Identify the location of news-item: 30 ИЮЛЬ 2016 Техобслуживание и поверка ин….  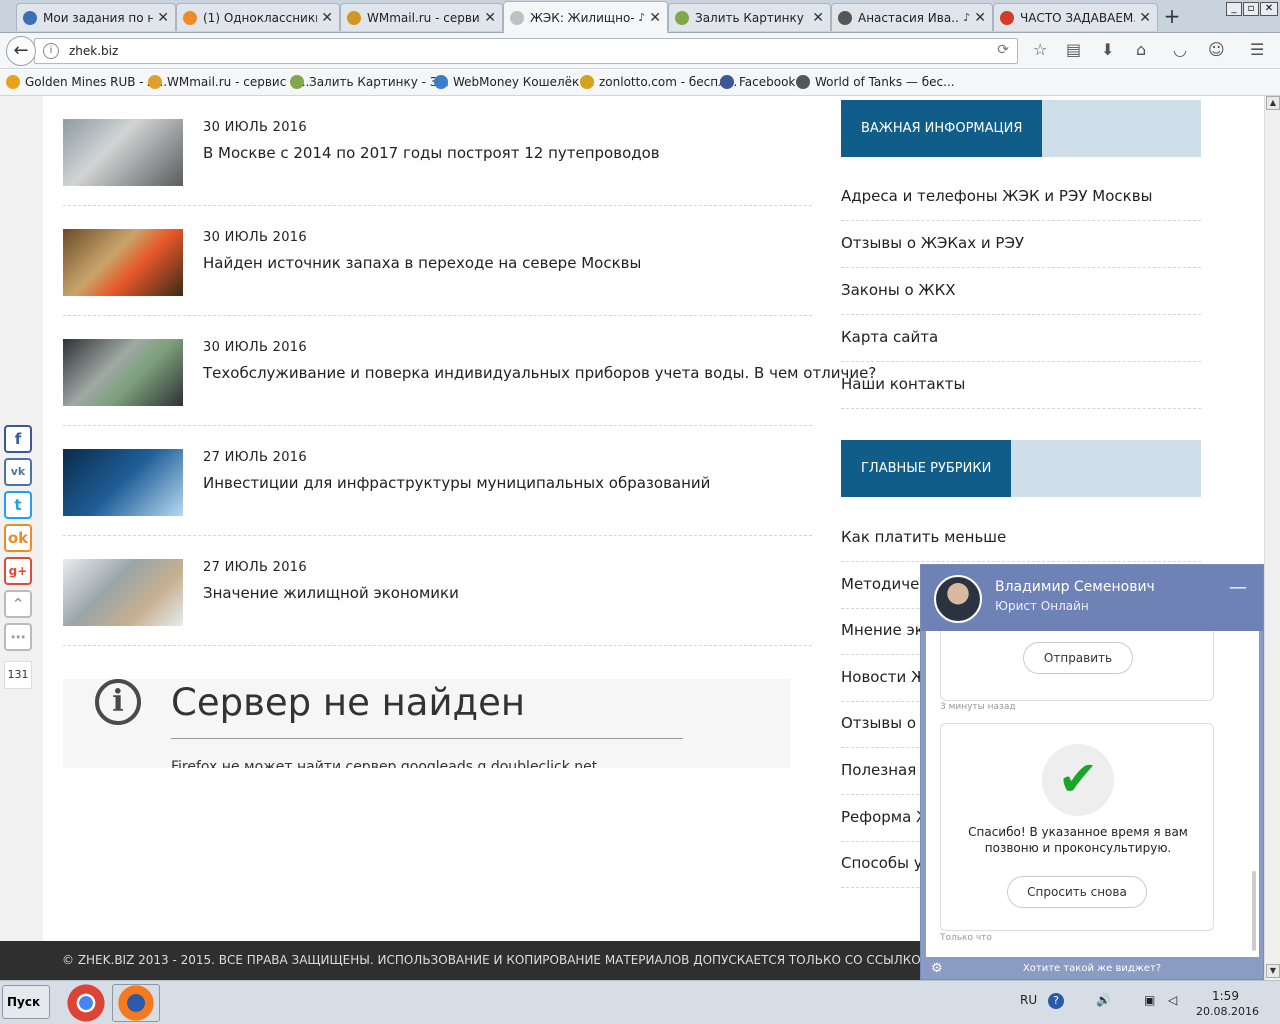
(469, 371).